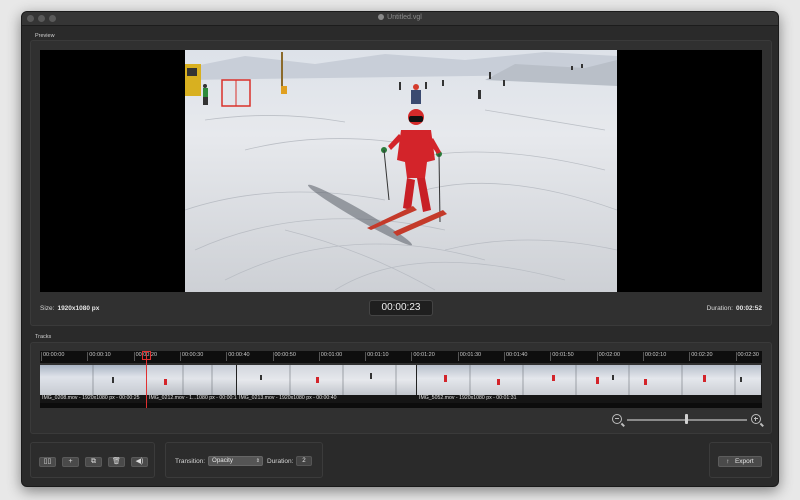 This screenshot has height=500, width=800. I want to click on duration-info: Duration: 00:02:52, so click(734, 308).